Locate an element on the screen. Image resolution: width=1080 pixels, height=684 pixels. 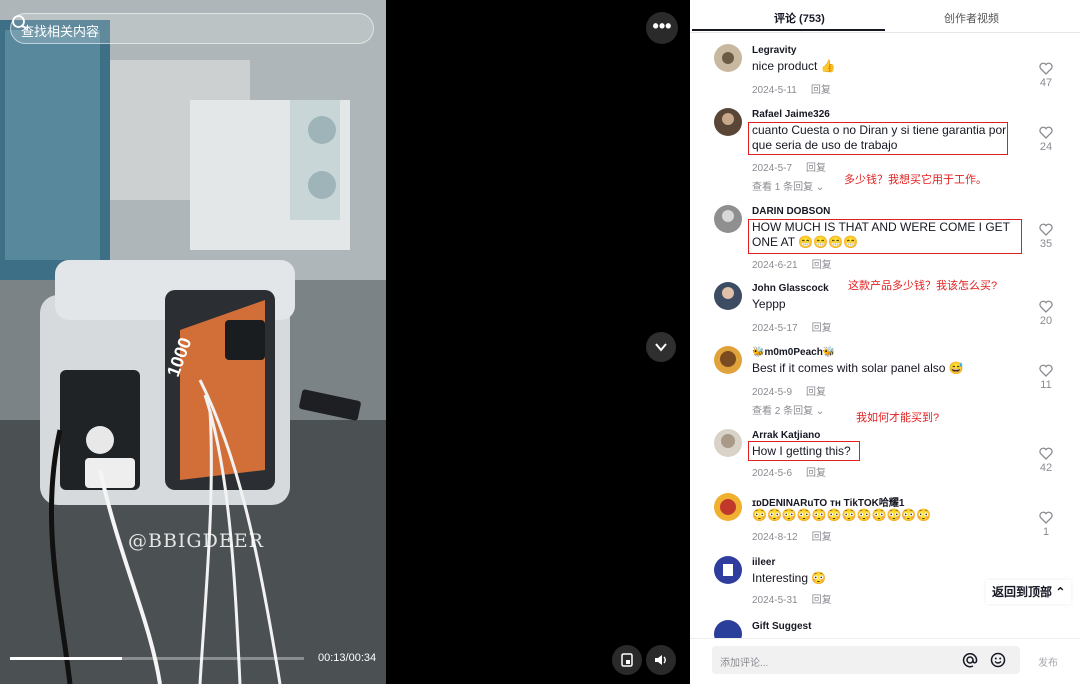
comment-username: 🐝m0m0Peach🐝 is located at coordinates (793, 352).